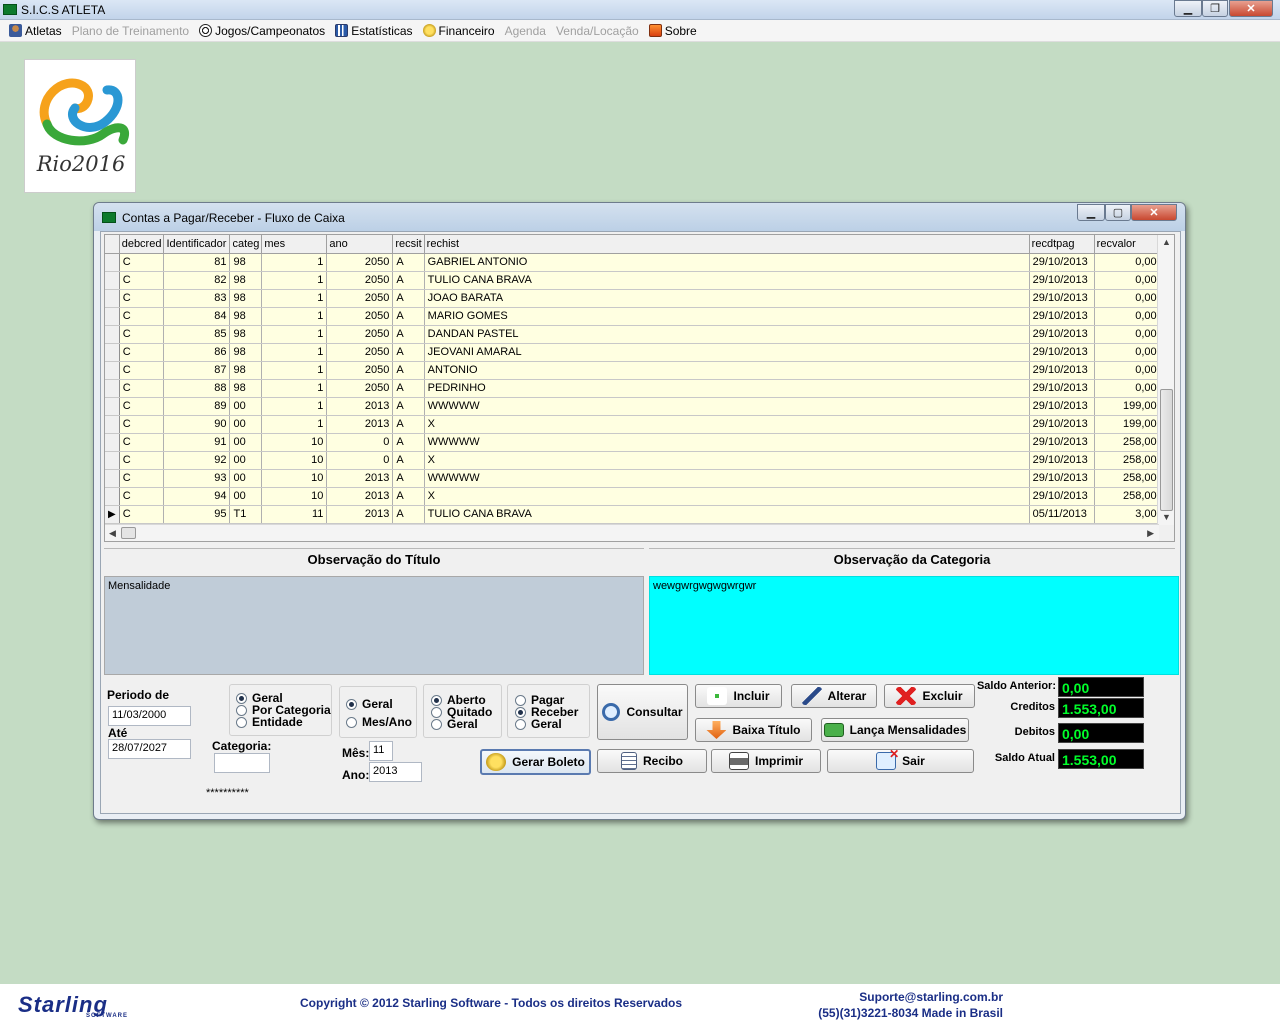  Describe the element at coordinates (294, 478) in the screenshot. I see `grid-cell-mes: 10` at that location.